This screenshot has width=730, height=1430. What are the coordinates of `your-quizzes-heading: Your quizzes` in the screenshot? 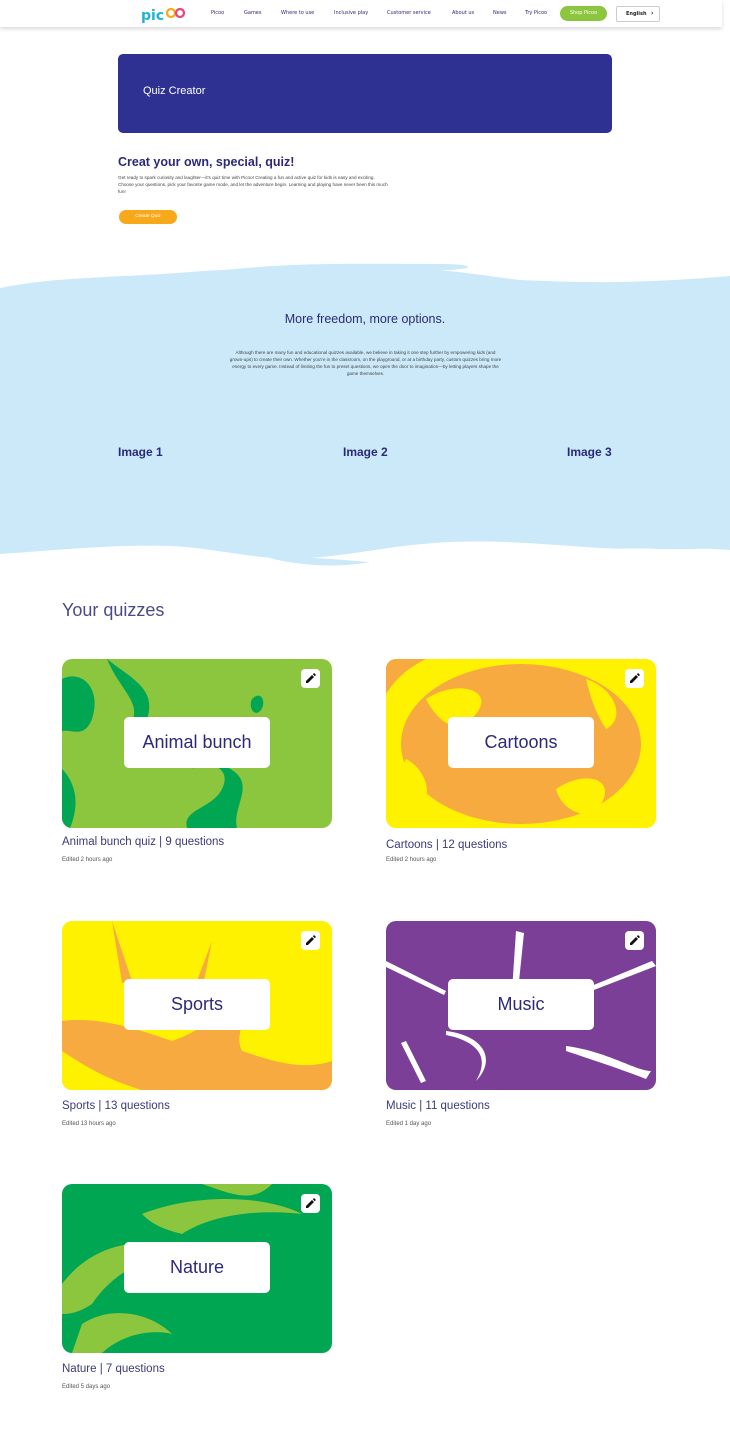 It's located at (113, 610).